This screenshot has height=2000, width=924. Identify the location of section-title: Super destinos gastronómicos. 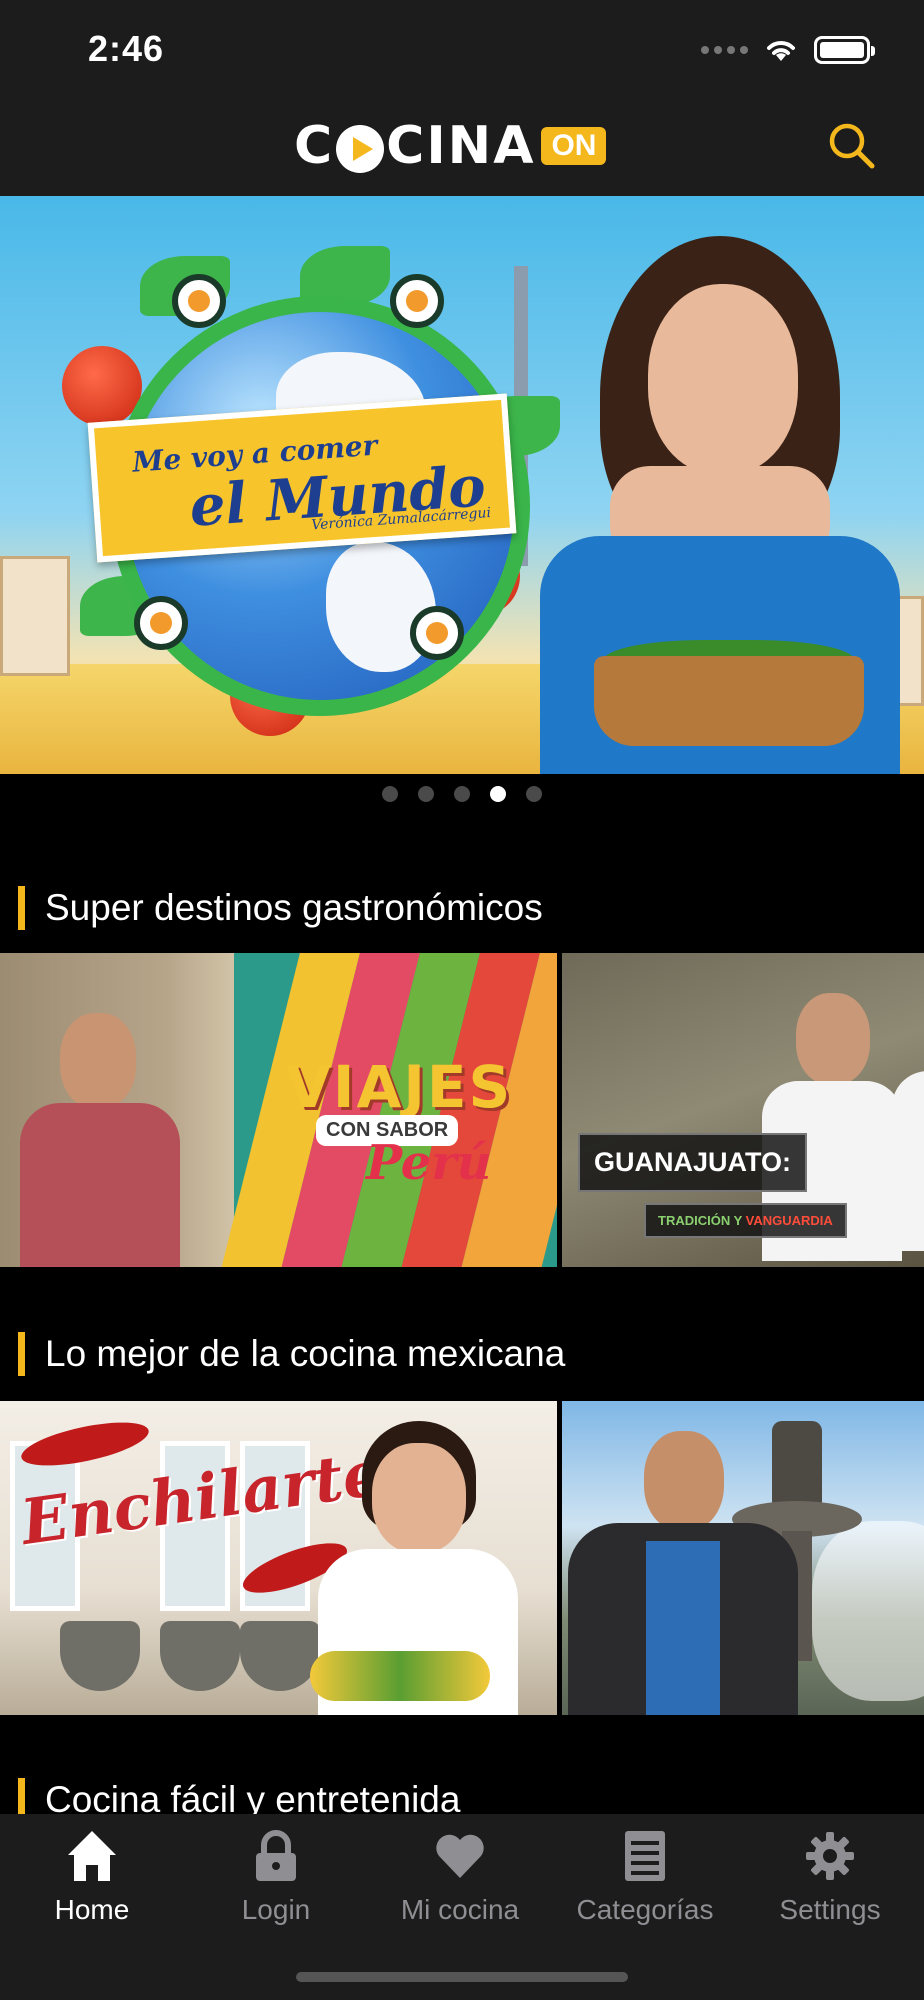
(294, 907).